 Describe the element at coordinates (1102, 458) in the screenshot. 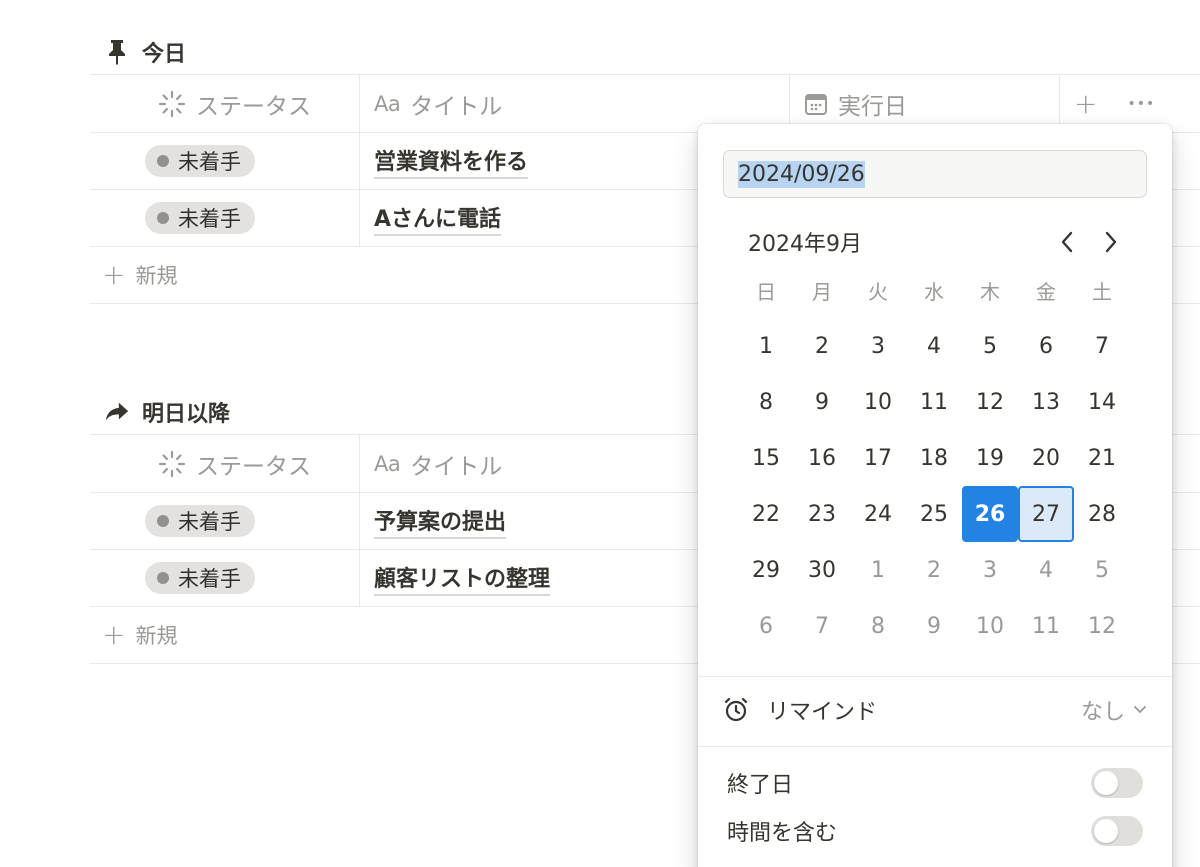

I see `calendar-day: 21` at that location.